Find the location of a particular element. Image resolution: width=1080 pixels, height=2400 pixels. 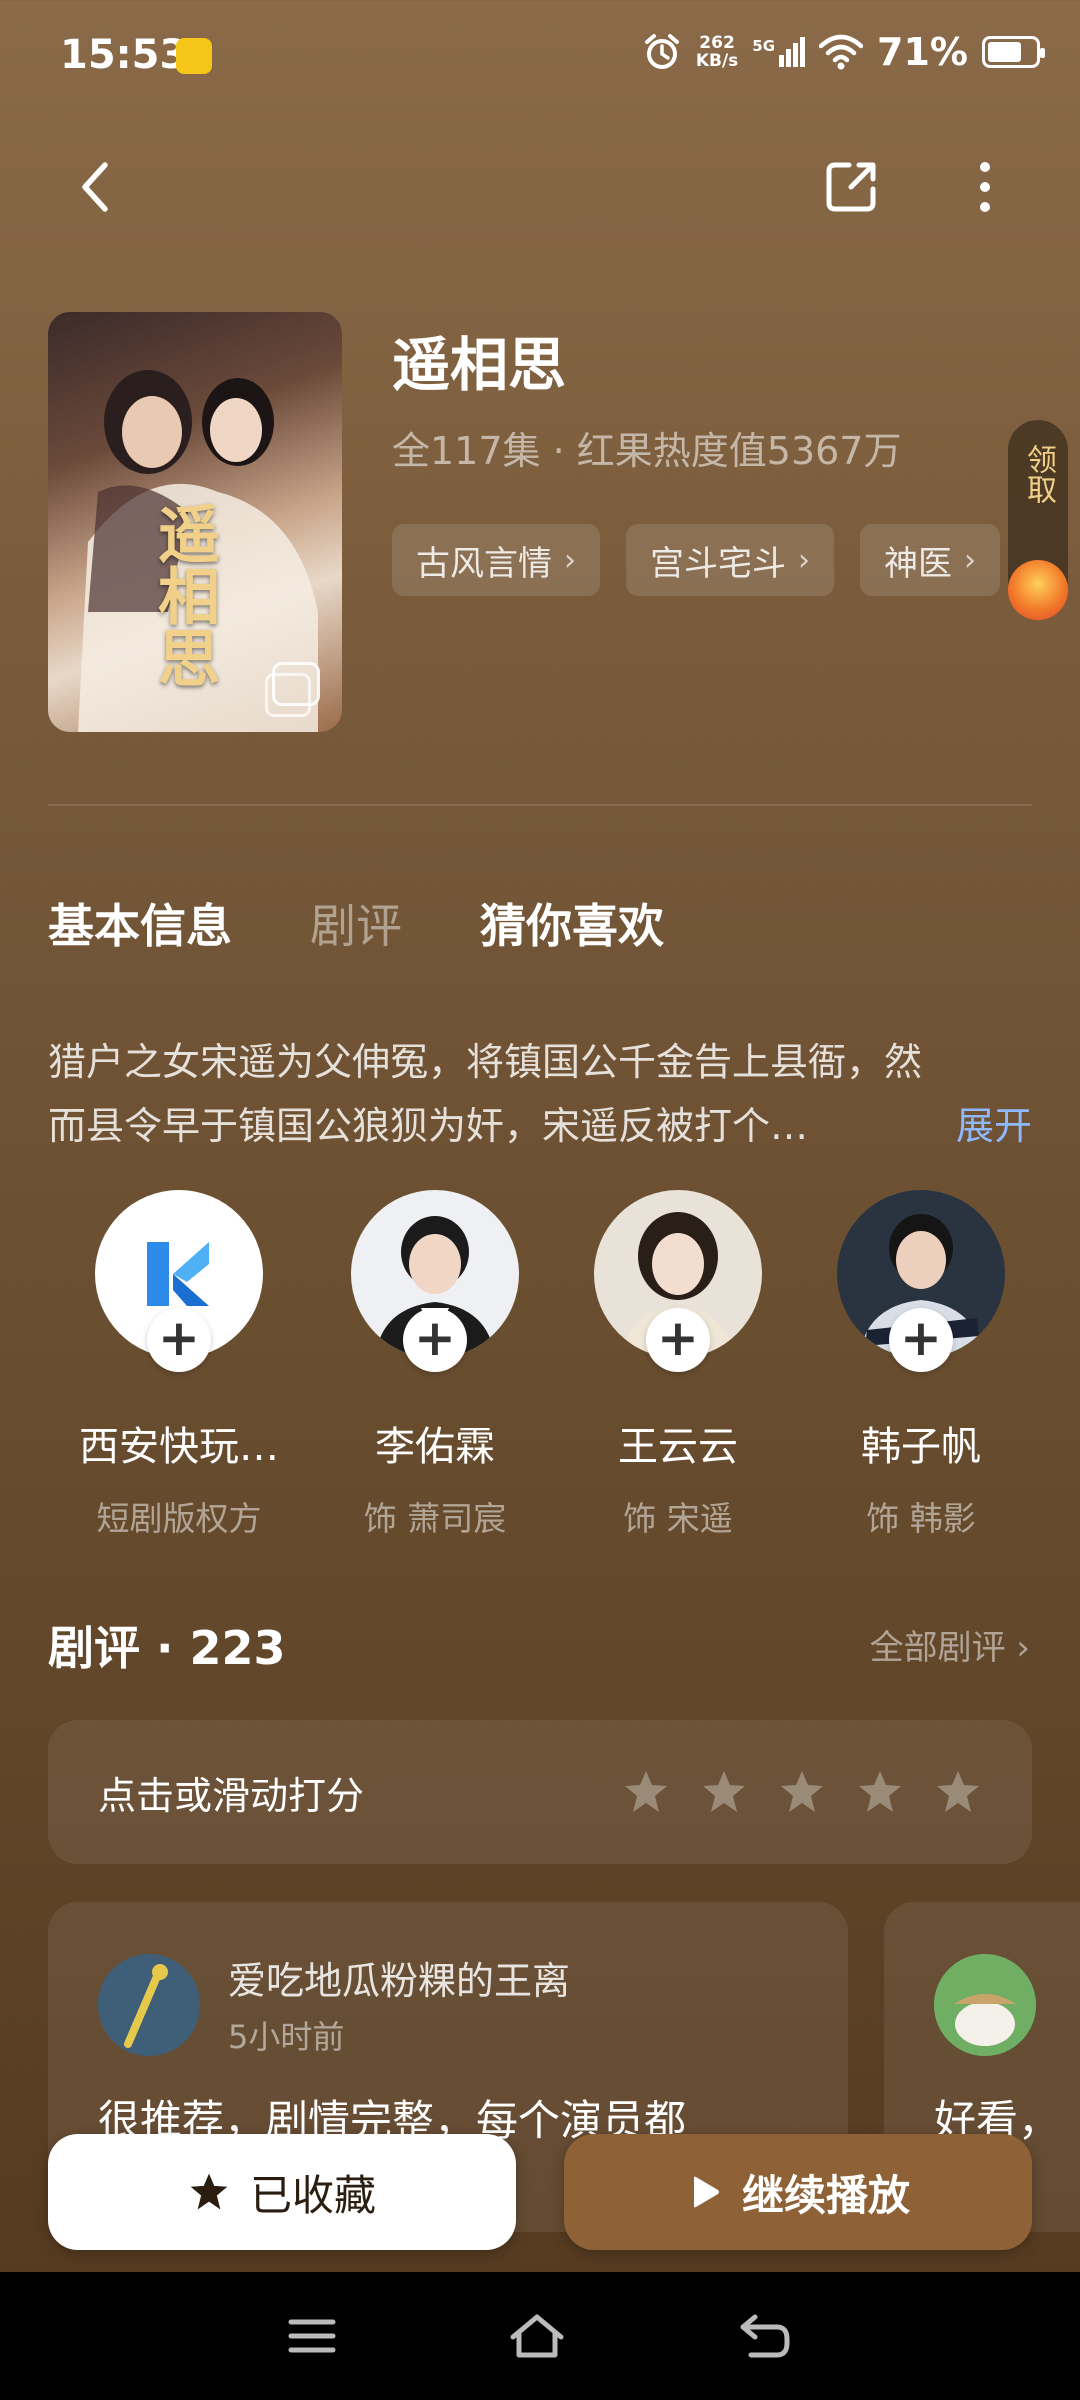

section-tabs: 基本信息 剧评 猜你喜欢 is located at coordinates (356, 923).